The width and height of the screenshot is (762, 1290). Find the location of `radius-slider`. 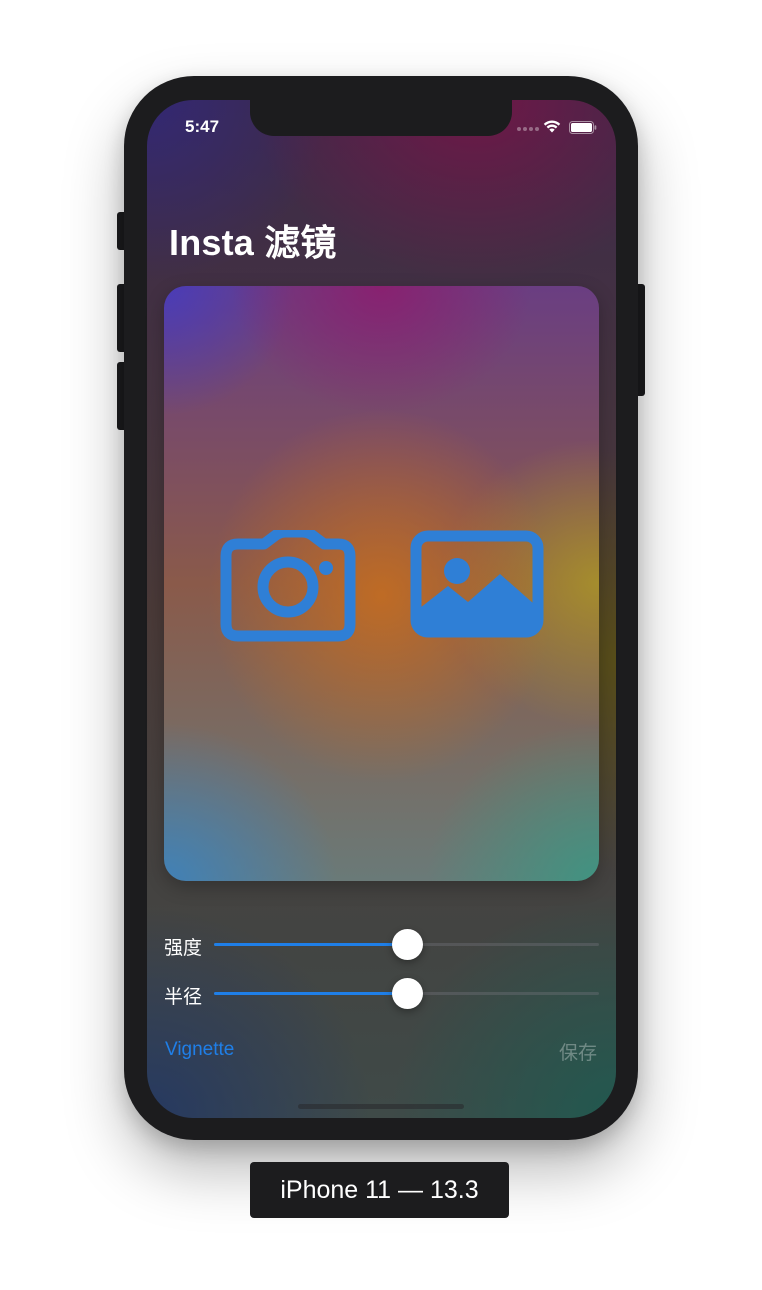

radius-slider is located at coordinates (406, 993).